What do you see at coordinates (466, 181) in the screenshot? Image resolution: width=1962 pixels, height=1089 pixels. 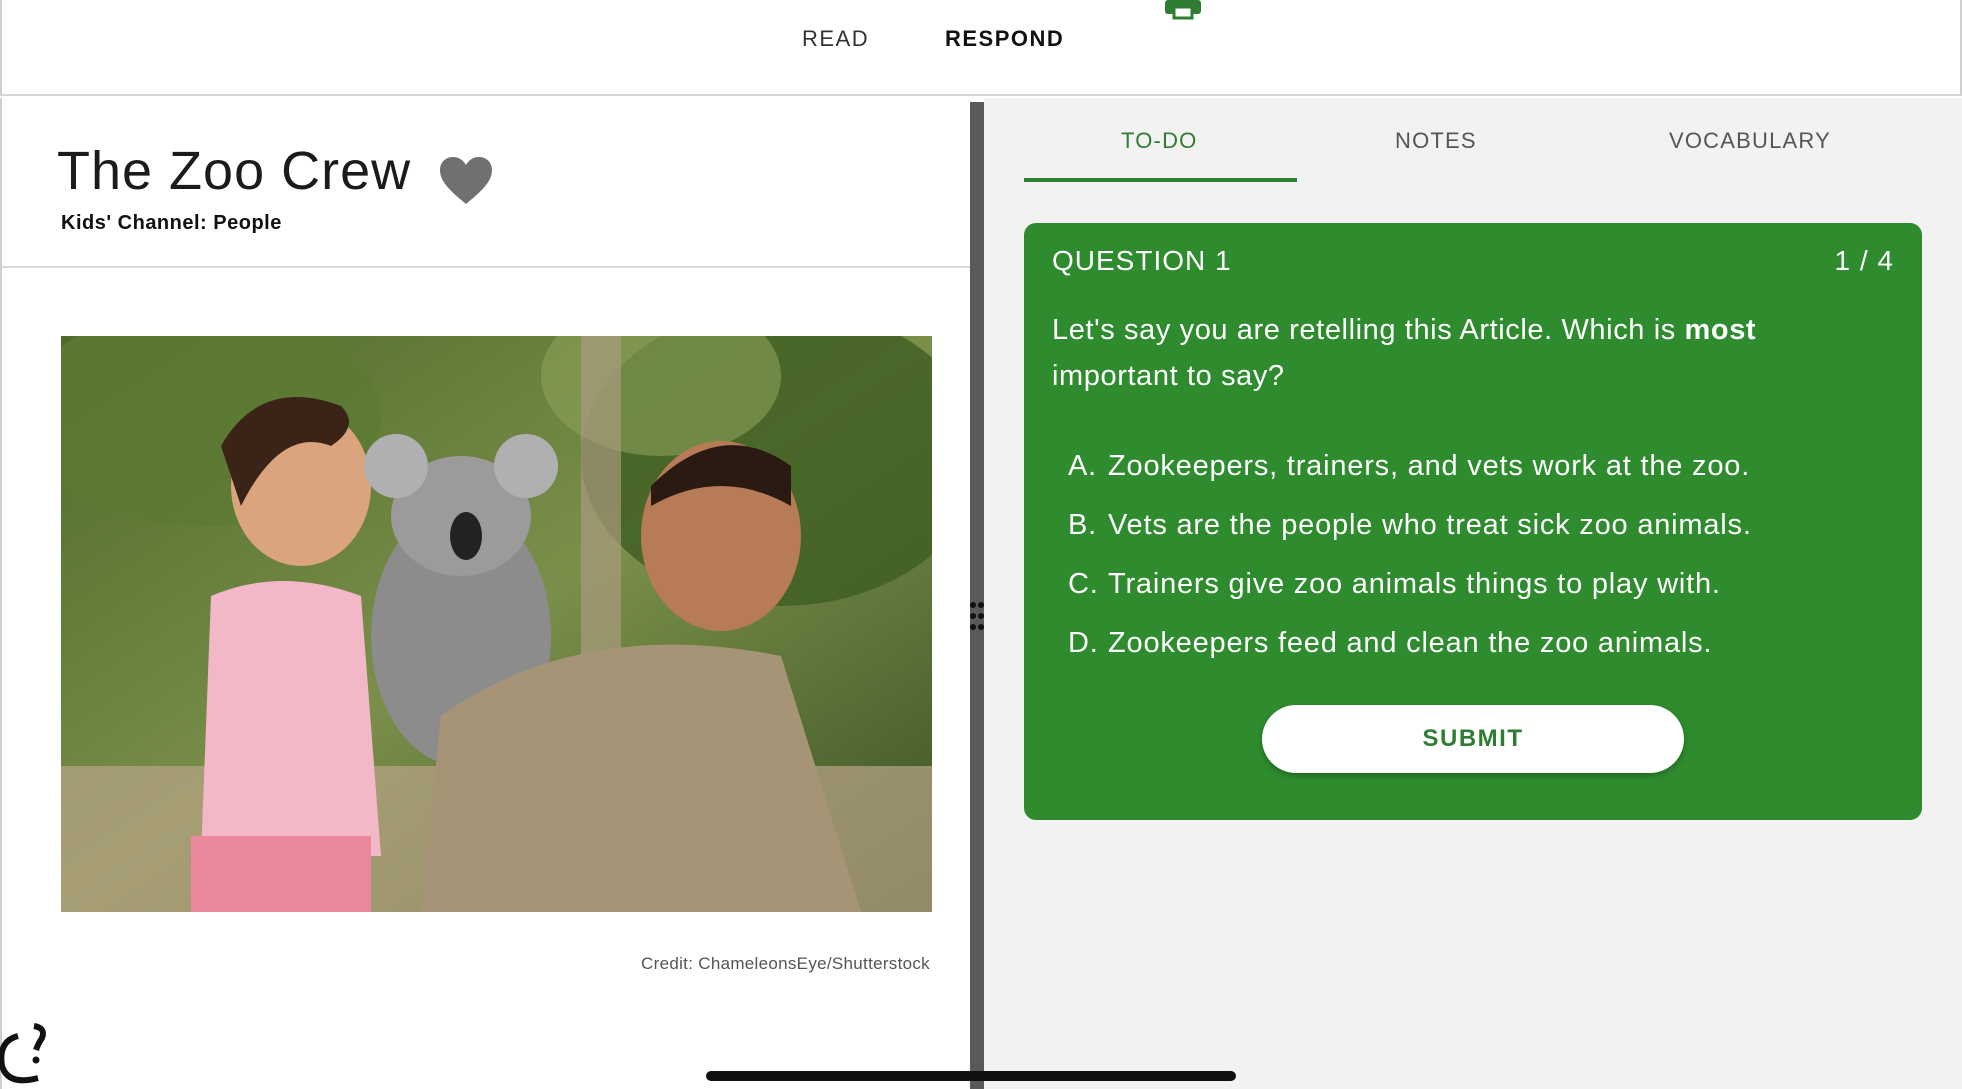 I see `heart-icon` at bounding box center [466, 181].